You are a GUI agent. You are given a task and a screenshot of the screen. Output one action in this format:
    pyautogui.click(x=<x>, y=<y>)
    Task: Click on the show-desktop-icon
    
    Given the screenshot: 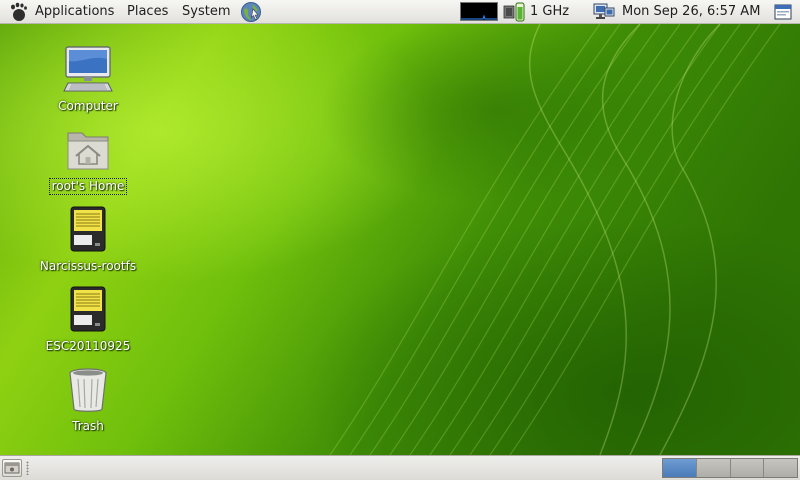 What is the action you would take?
    pyautogui.click(x=12, y=468)
    